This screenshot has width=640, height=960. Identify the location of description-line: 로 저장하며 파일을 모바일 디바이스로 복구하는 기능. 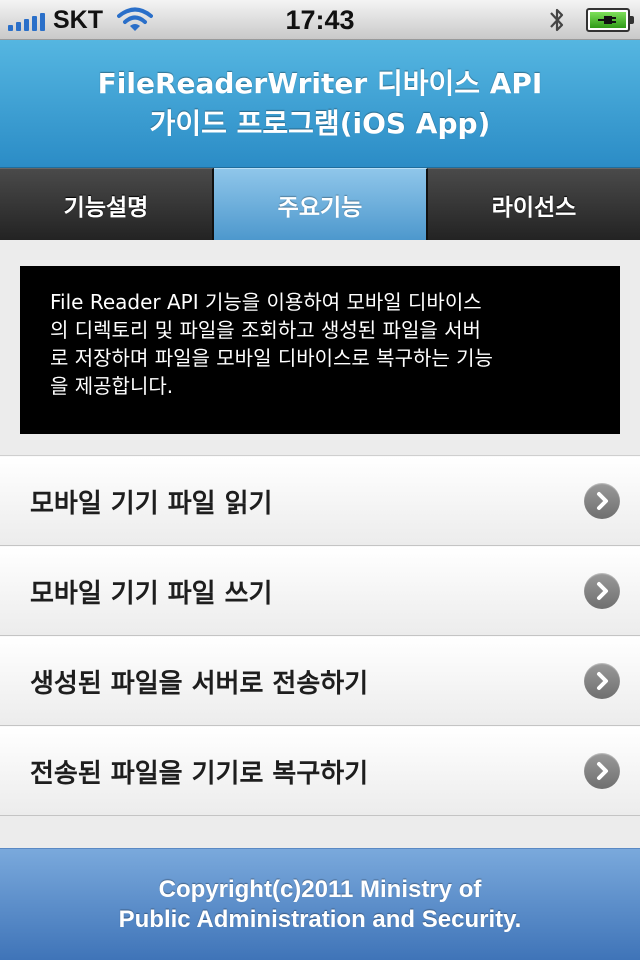
(271, 358).